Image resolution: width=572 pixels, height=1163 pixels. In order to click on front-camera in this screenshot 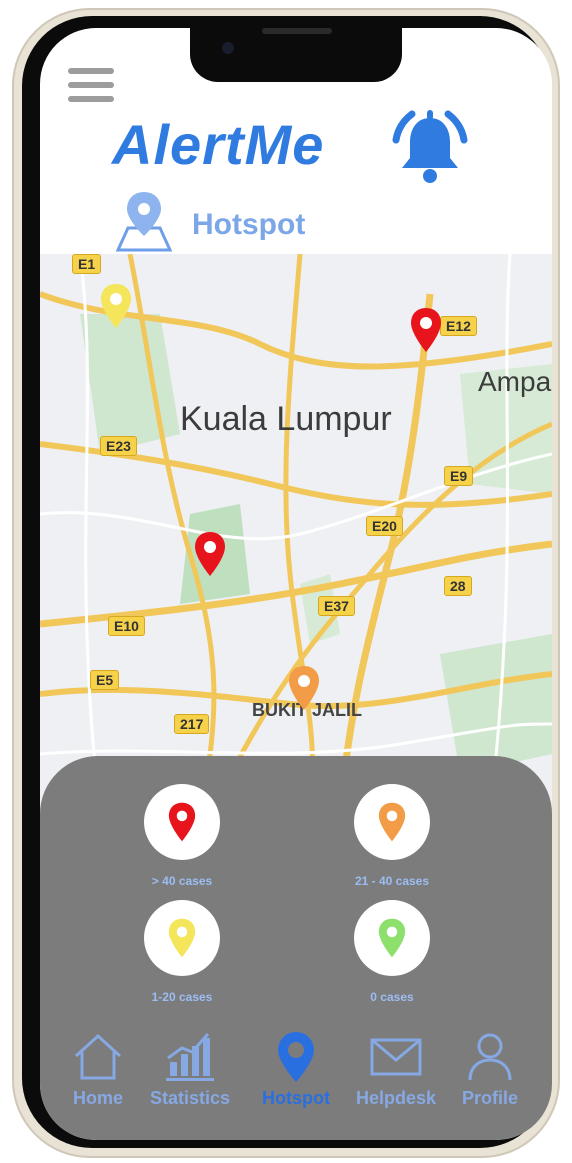, I will do `click(228, 48)`.